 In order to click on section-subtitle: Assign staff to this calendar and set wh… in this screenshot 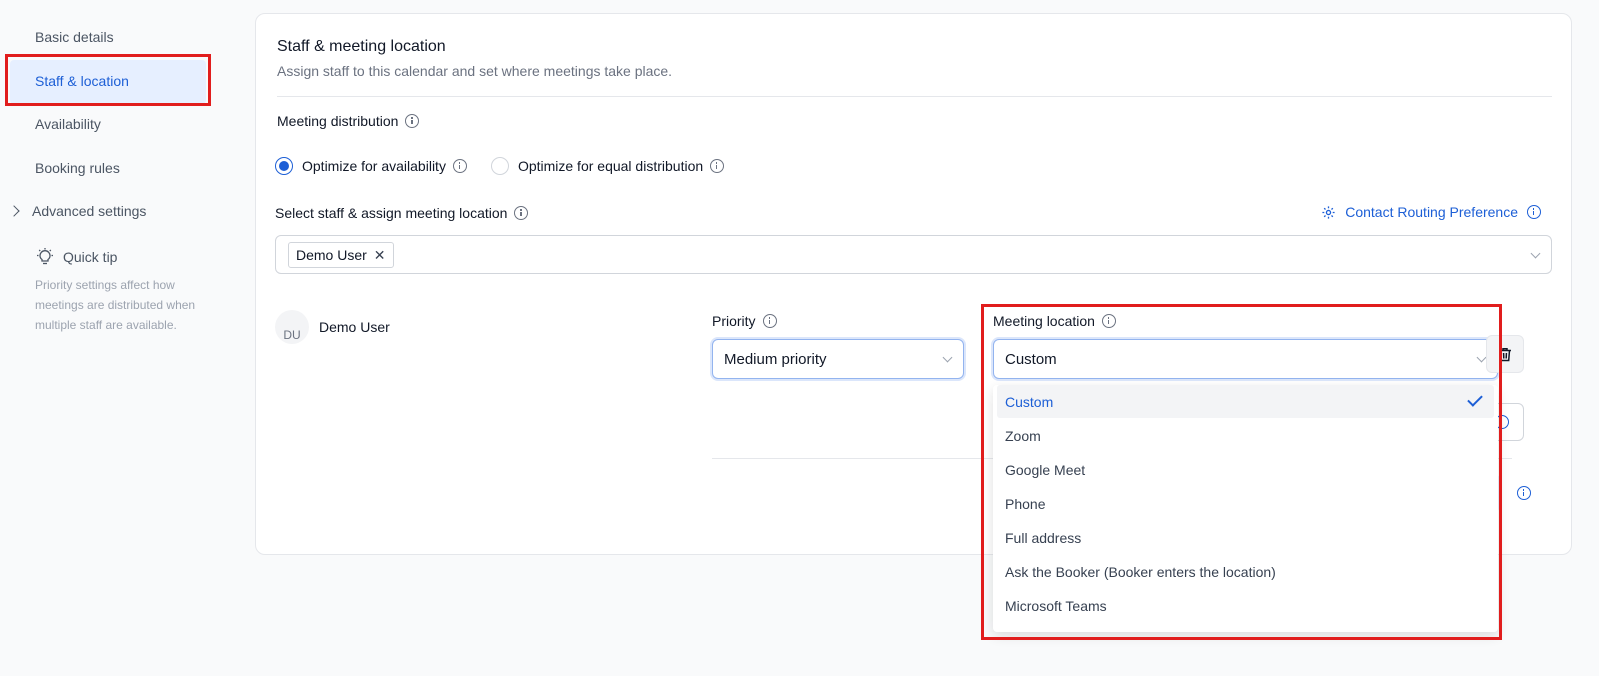, I will do `click(475, 71)`.